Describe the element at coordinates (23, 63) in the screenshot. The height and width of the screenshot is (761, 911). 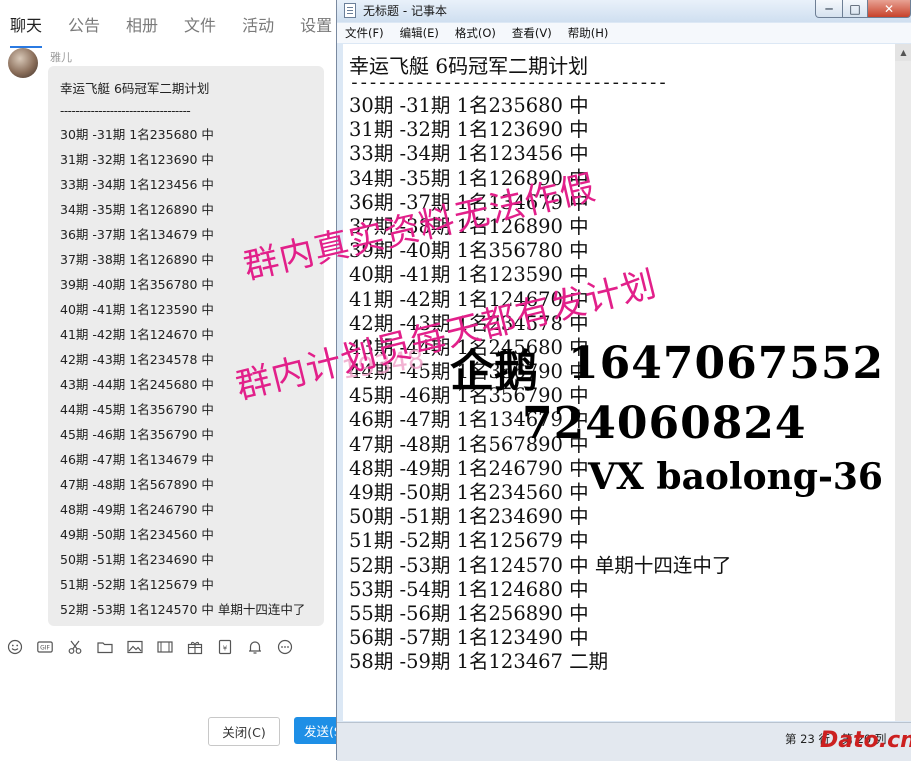
I see `avatar` at that location.